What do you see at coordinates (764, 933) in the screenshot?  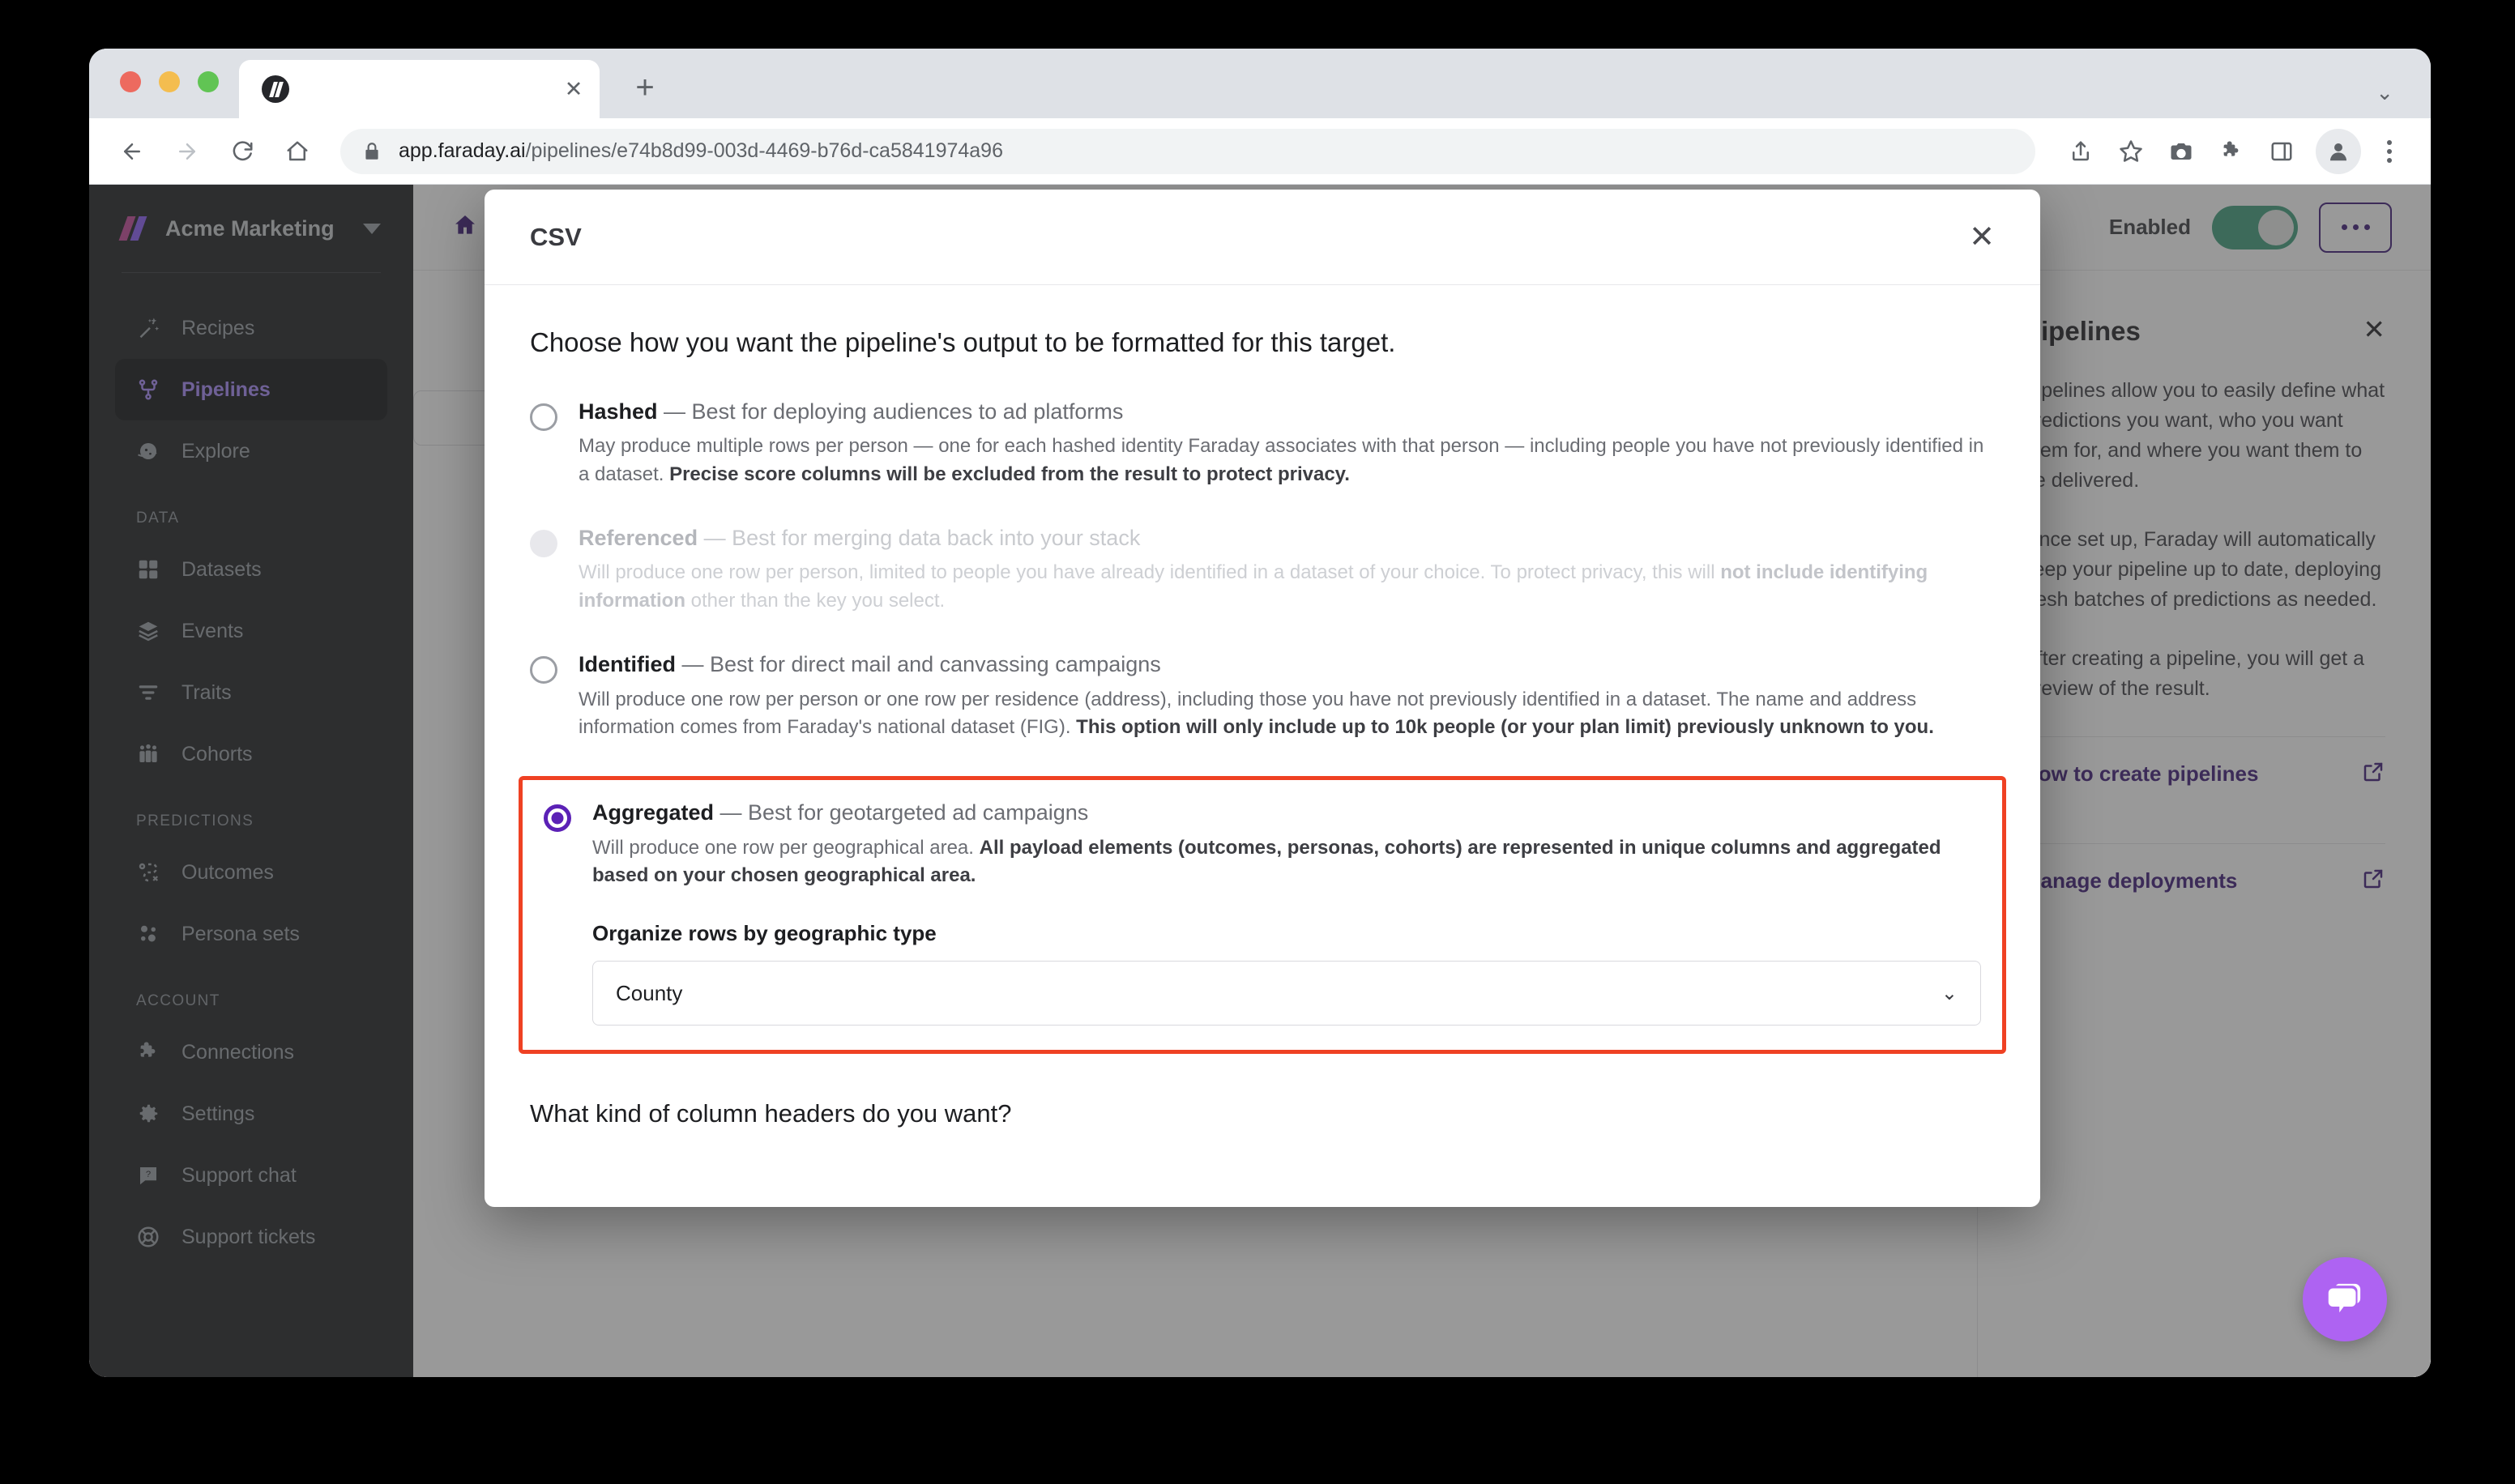 I see `geo-type-label: Organize rows by geographic type` at bounding box center [764, 933].